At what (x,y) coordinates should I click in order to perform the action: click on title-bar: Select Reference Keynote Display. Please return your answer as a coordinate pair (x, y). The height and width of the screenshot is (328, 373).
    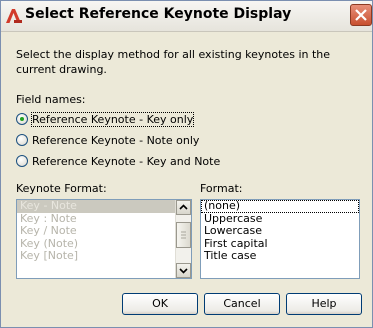
    Looking at the image, I should click on (186, 16).